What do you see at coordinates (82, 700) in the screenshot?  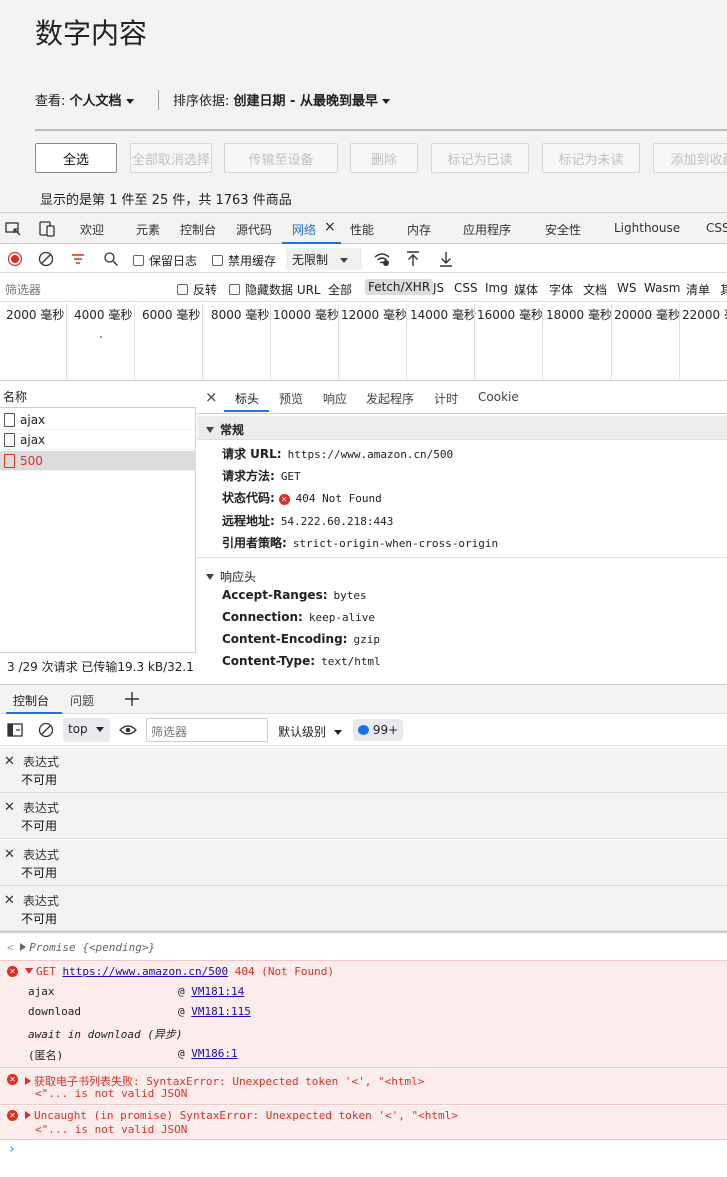 I see `tab-issues: 问题` at bounding box center [82, 700].